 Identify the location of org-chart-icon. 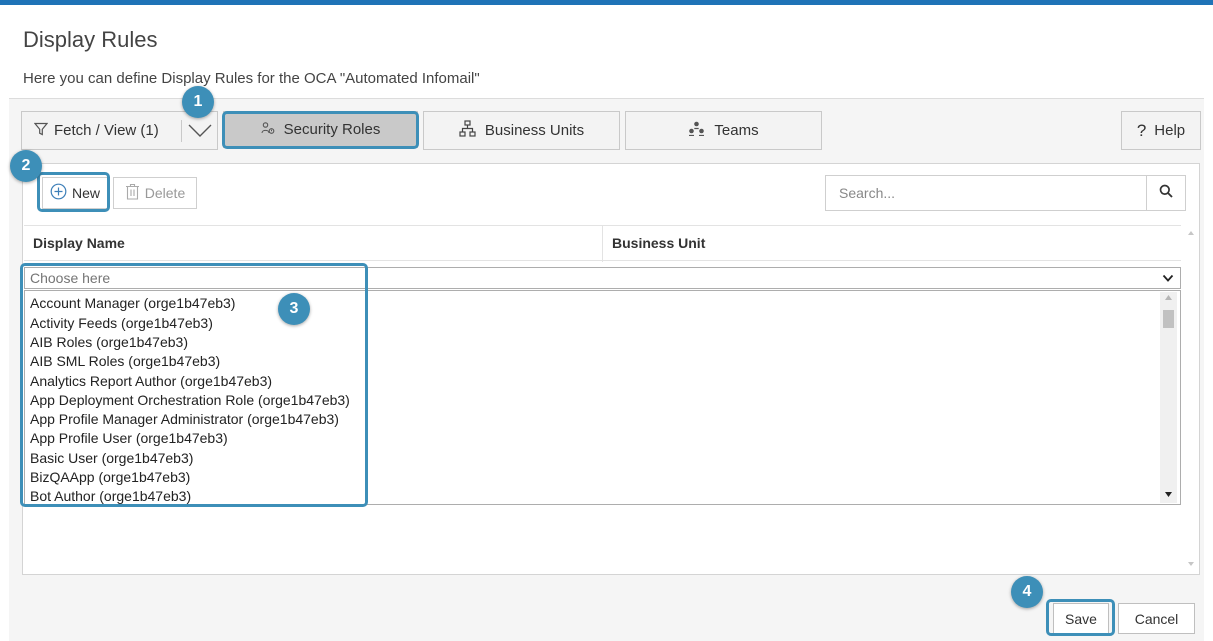
(467, 130).